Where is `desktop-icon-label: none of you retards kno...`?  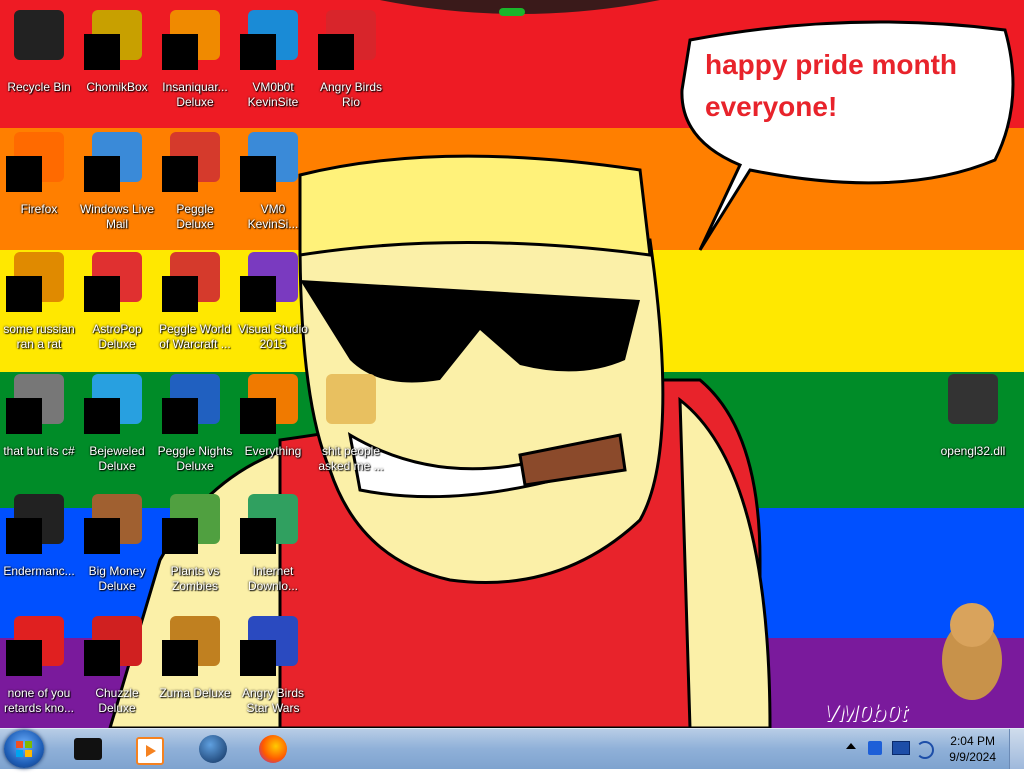
desktop-icon-label: none of you retards kno... is located at coordinates (39, 700).